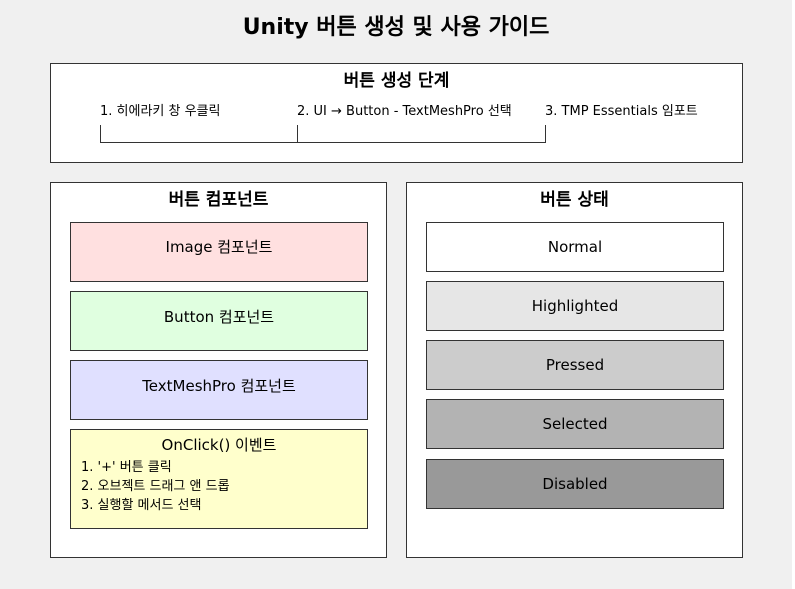 This screenshot has width=795, height=589. What do you see at coordinates (574, 200) in the screenshot?
I see `states-panel-title: 버튼 상태` at bounding box center [574, 200].